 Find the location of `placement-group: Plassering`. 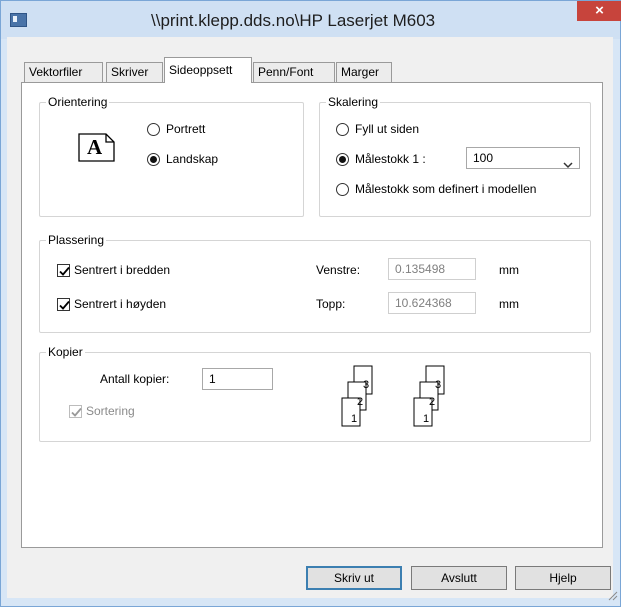

placement-group: Plassering is located at coordinates (315, 283).